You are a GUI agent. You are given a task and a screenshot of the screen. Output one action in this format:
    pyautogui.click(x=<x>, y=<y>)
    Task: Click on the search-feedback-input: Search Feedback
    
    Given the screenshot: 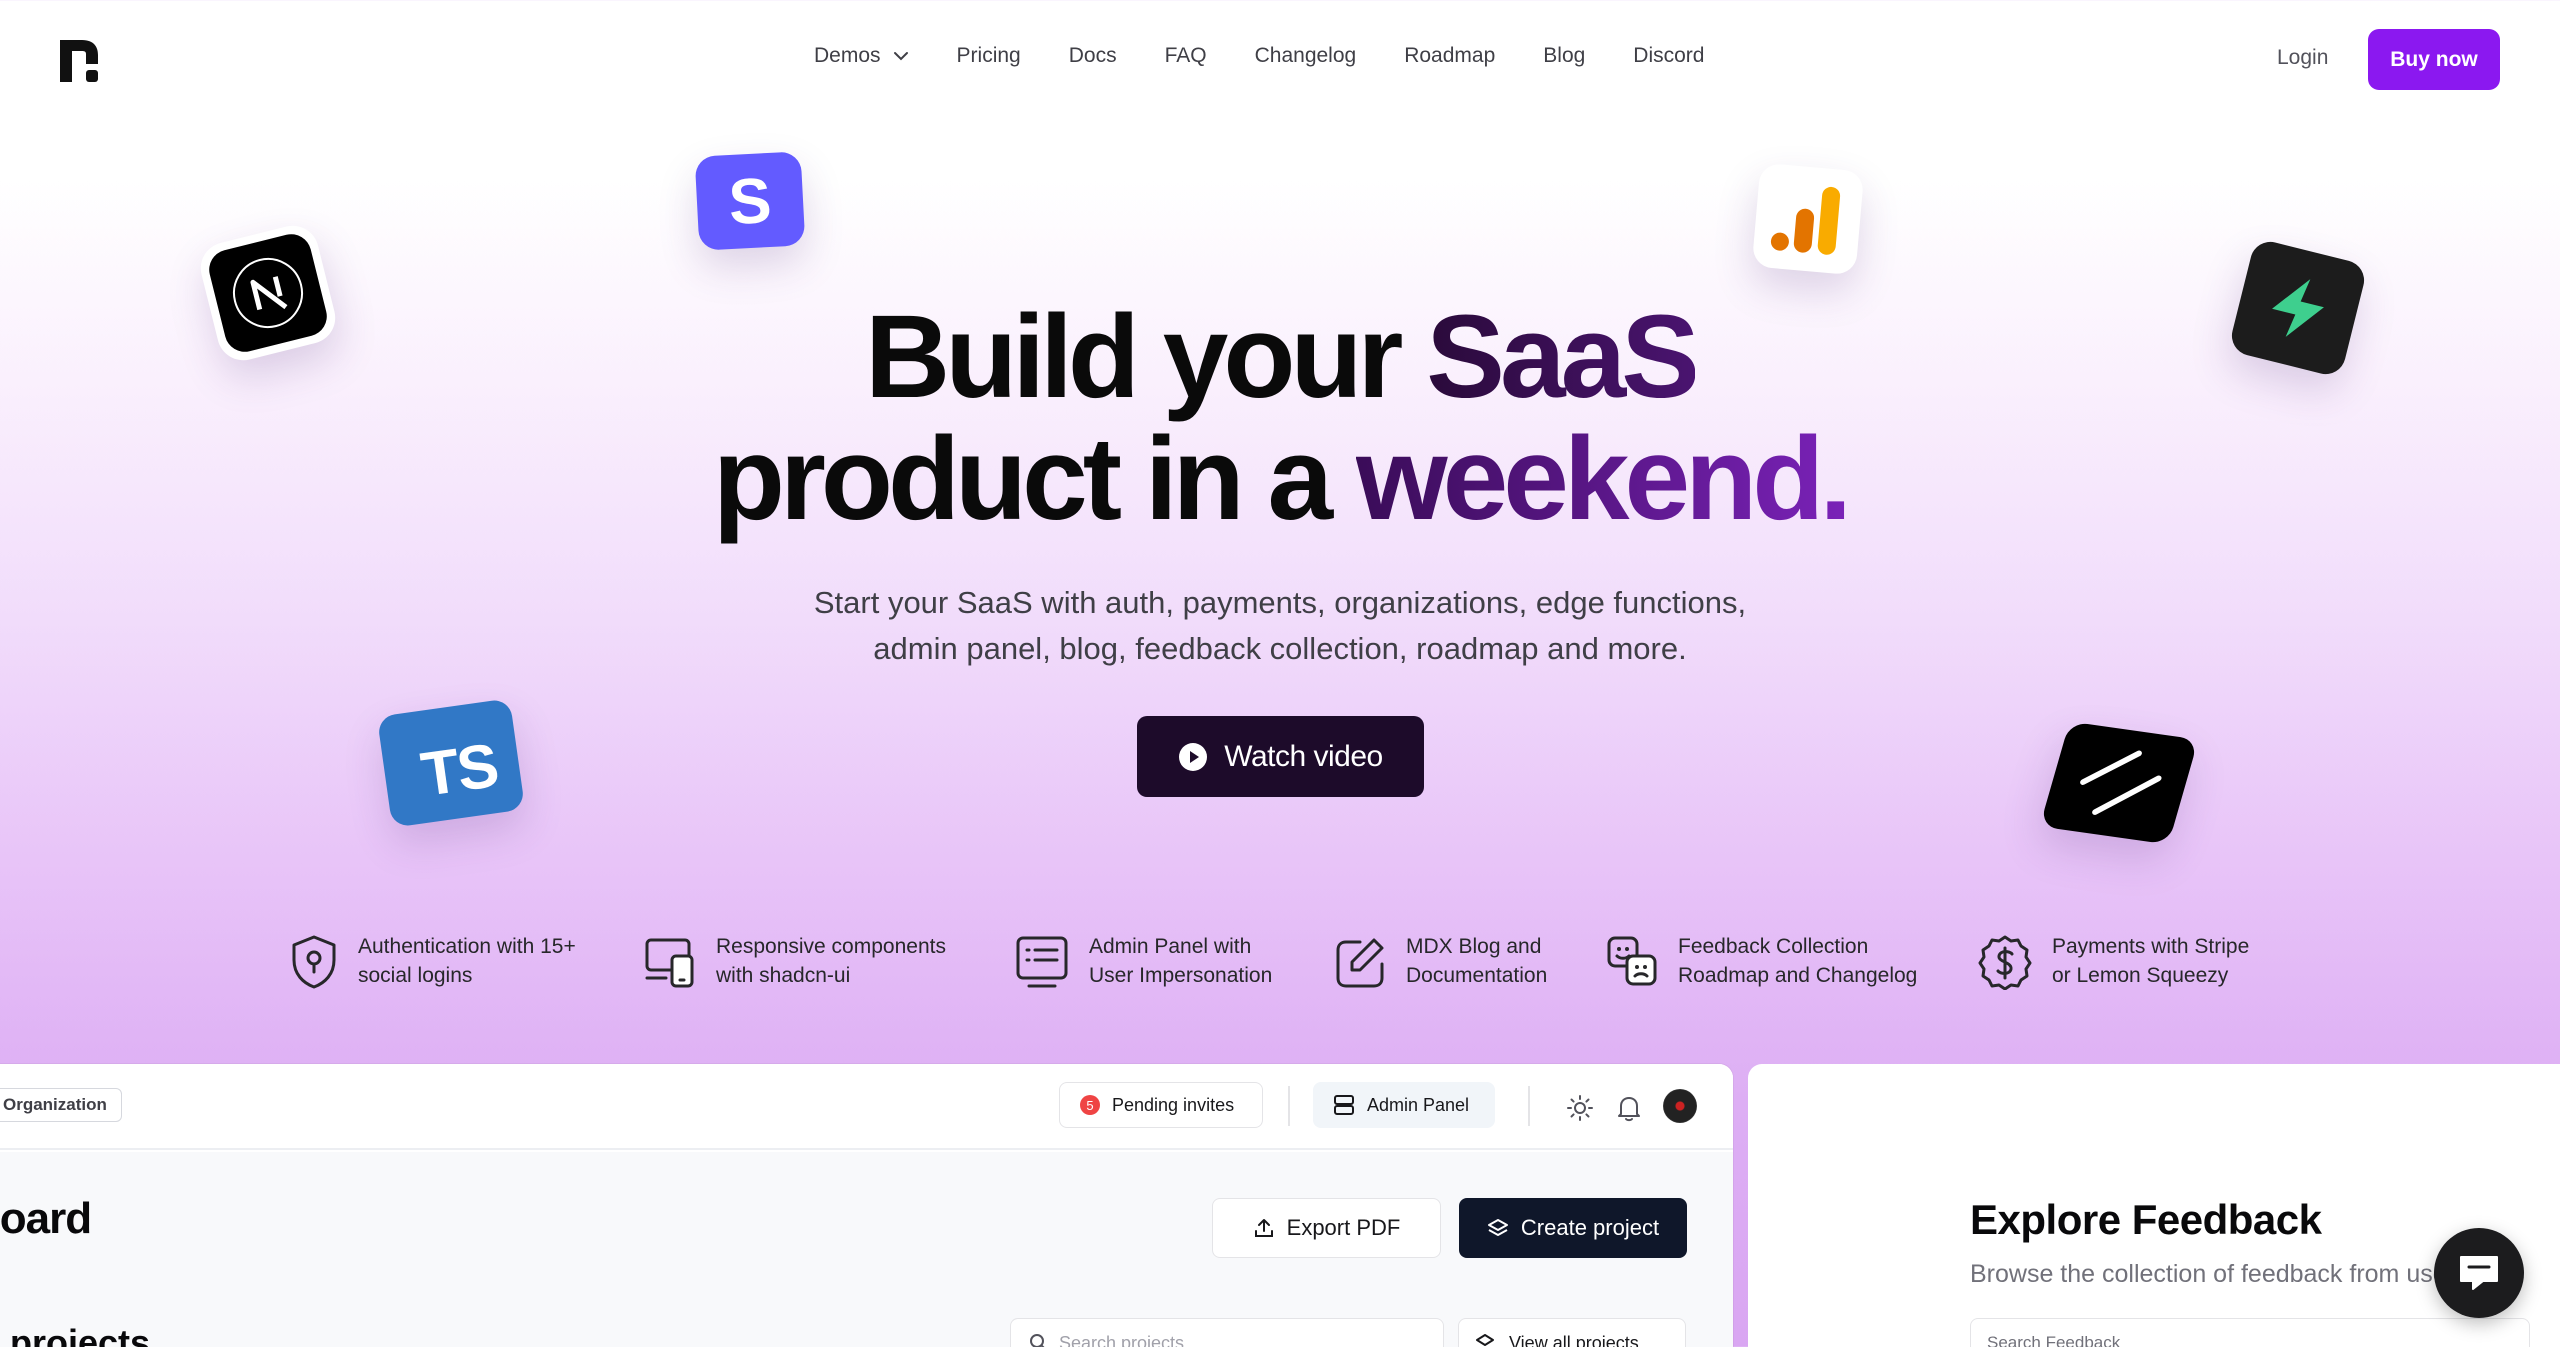 What is the action you would take?
    pyautogui.click(x=2250, y=1332)
    